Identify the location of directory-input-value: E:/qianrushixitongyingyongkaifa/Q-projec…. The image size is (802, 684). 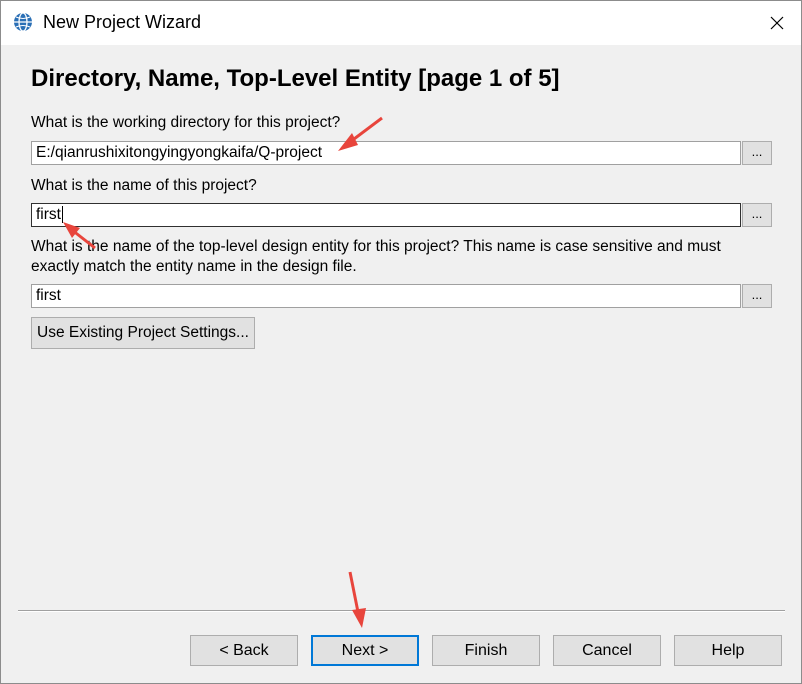
(179, 152).